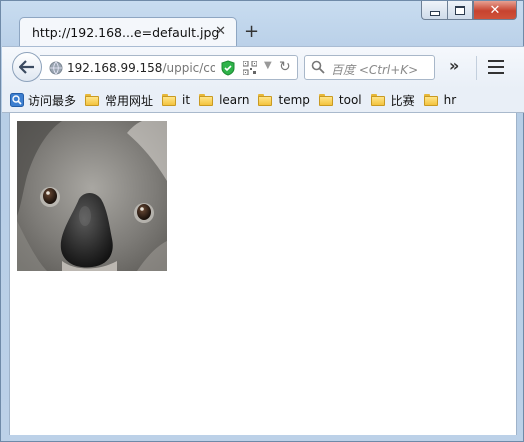 Image resolution: width=524 pixels, height=442 pixels. I want to click on koala-photo, so click(92, 196).